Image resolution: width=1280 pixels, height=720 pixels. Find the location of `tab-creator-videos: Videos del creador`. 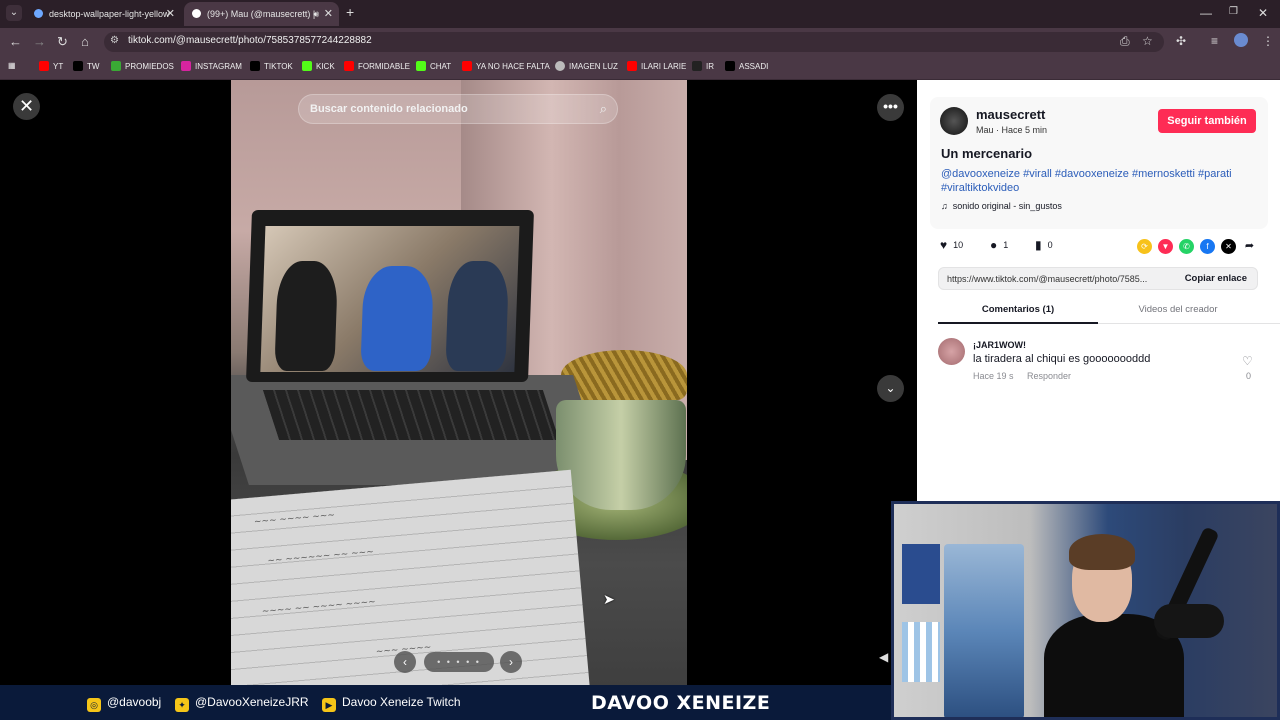

tab-creator-videos: Videos del creador is located at coordinates (1178, 309).